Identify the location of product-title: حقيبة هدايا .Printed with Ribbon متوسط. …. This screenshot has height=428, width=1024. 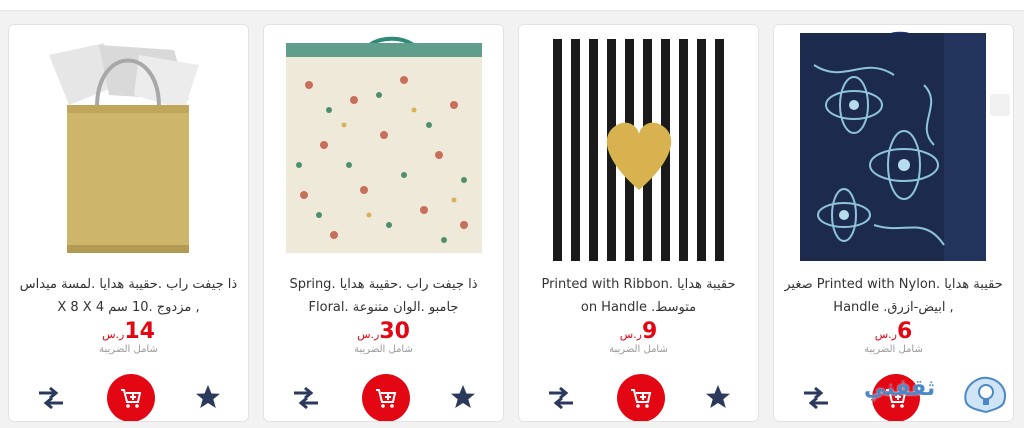
(638, 297).